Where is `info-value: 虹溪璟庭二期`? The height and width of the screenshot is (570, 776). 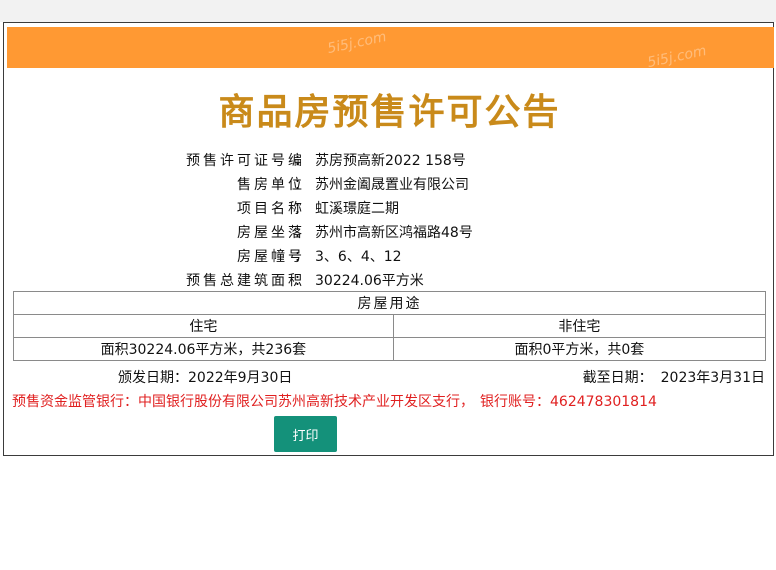
info-value: 虹溪璟庭二期 is located at coordinates (357, 209).